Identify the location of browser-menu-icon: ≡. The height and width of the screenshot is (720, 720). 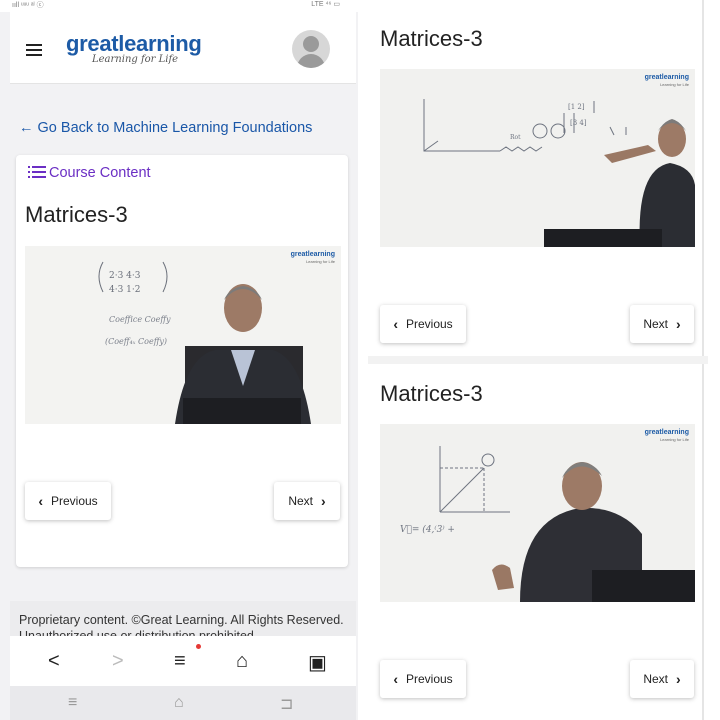
(180, 661).